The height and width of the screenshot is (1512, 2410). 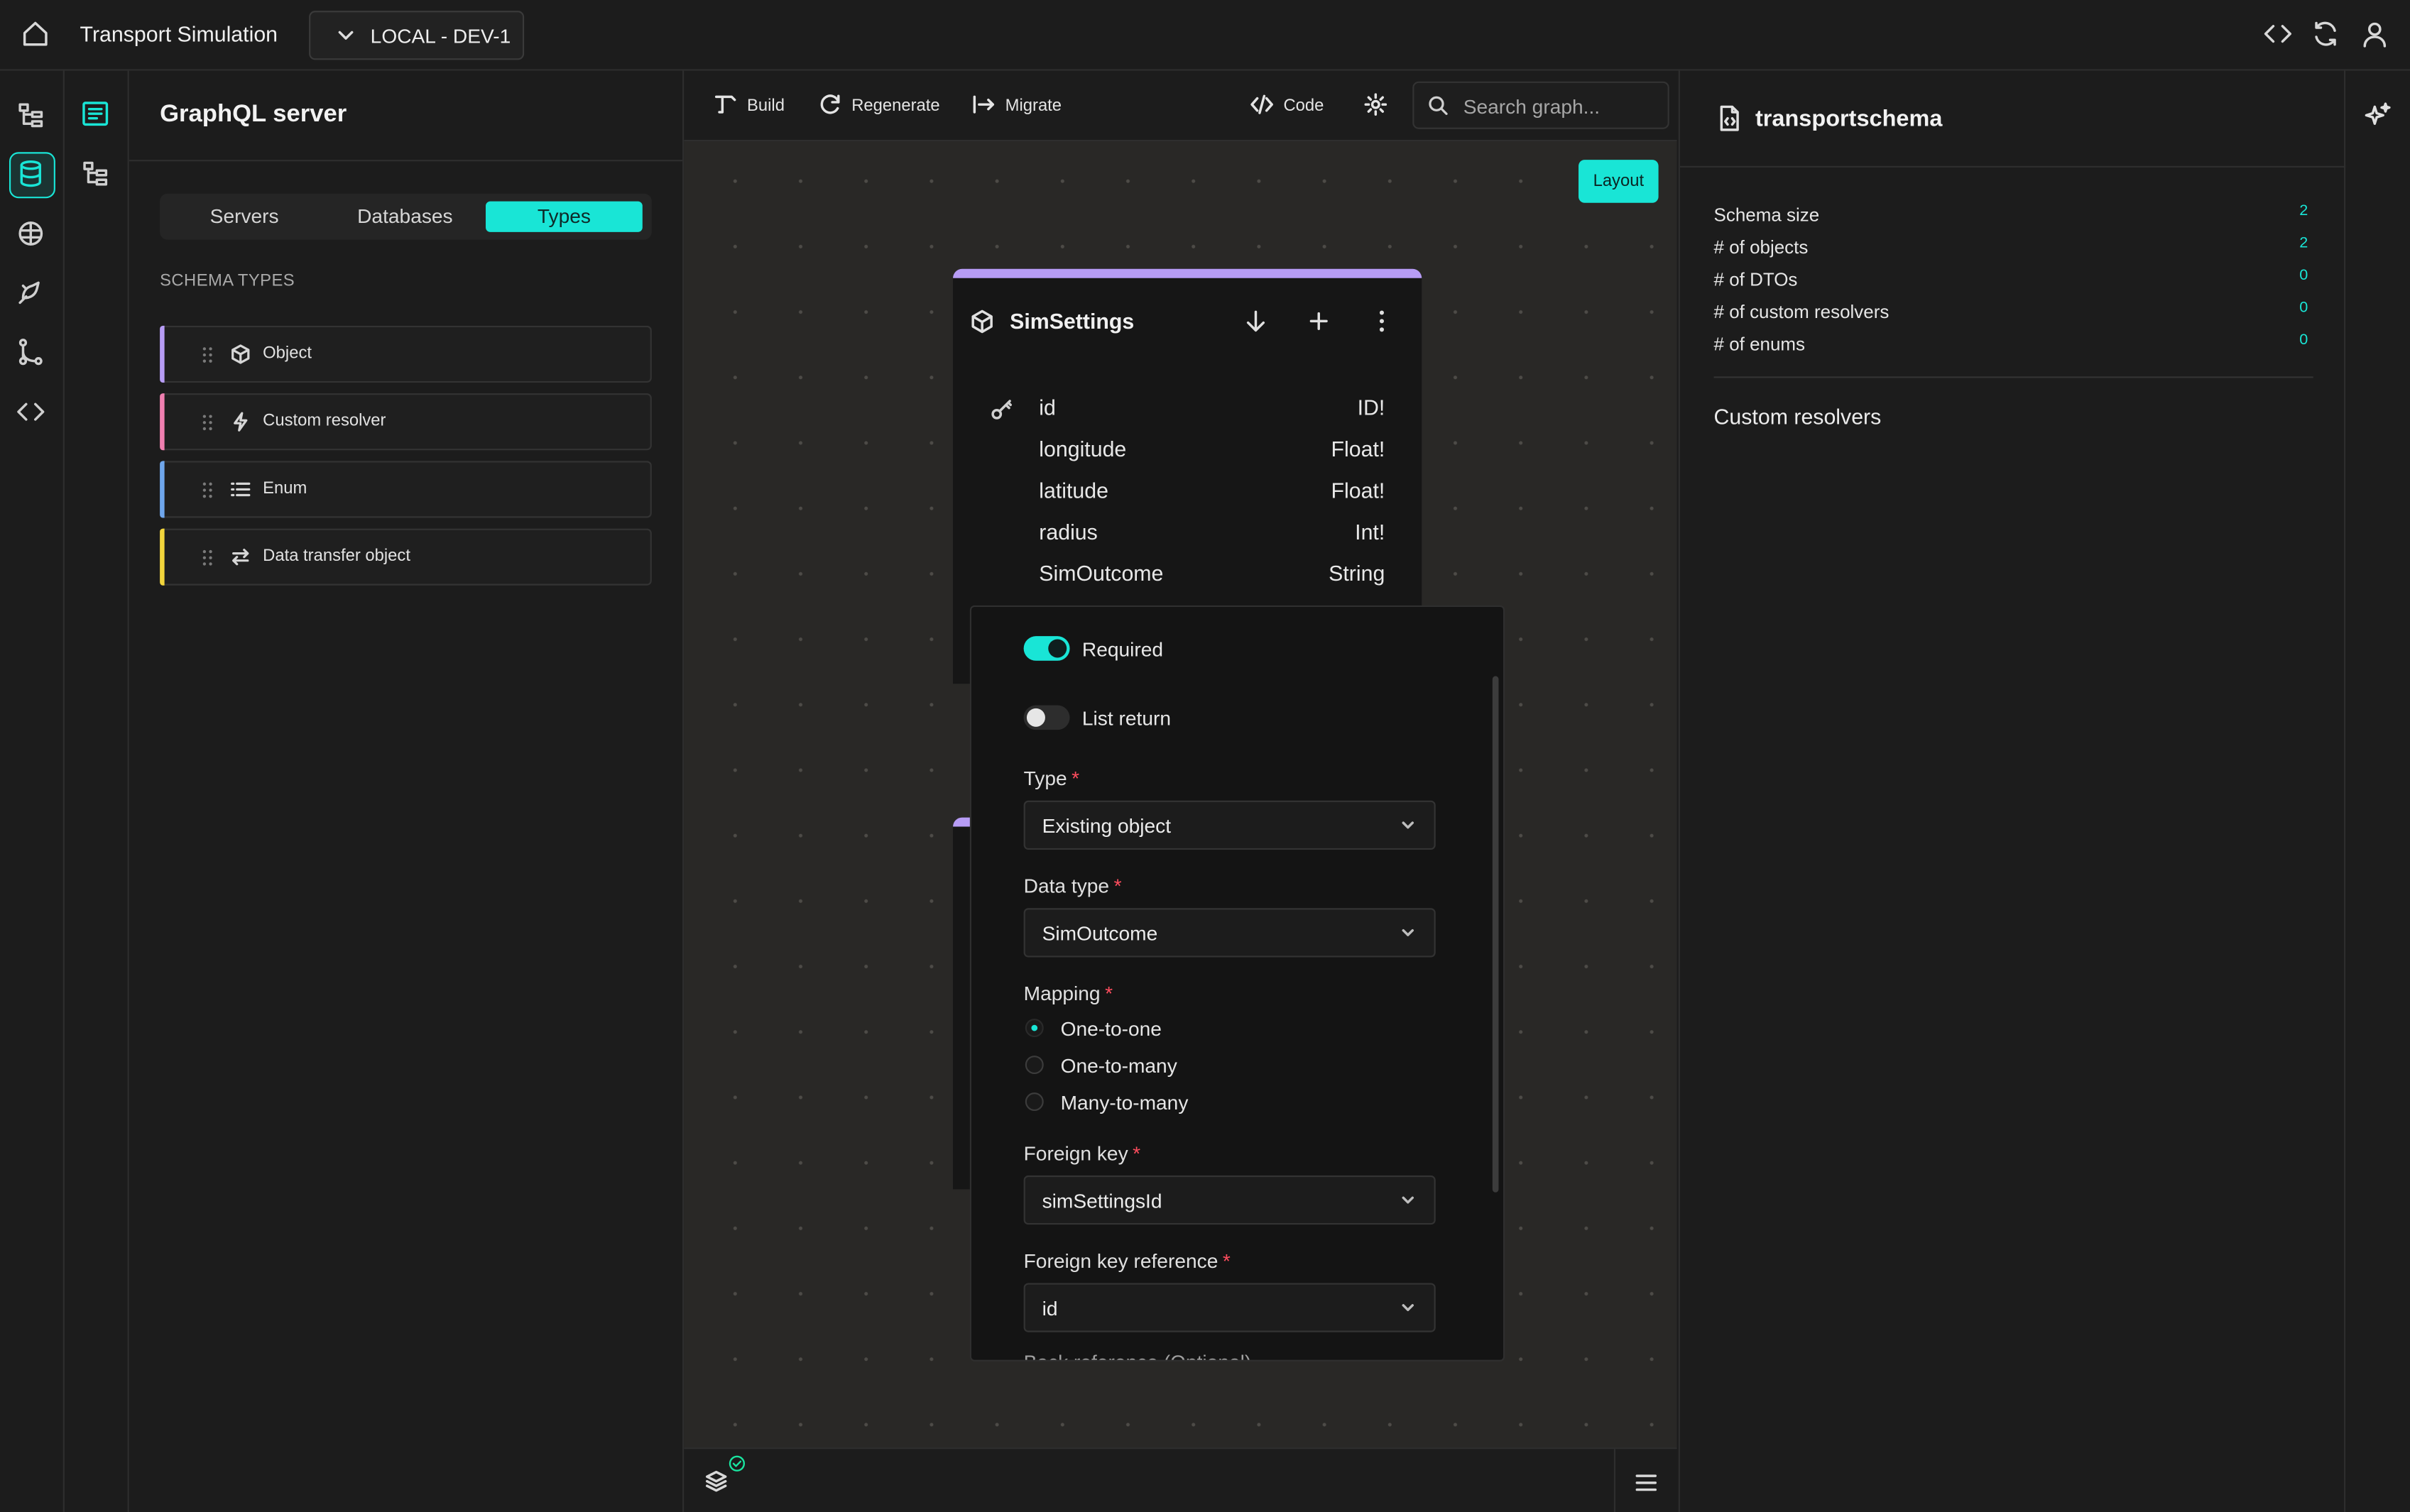 I want to click on check-circle-icon, so click(x=738, y=1464).